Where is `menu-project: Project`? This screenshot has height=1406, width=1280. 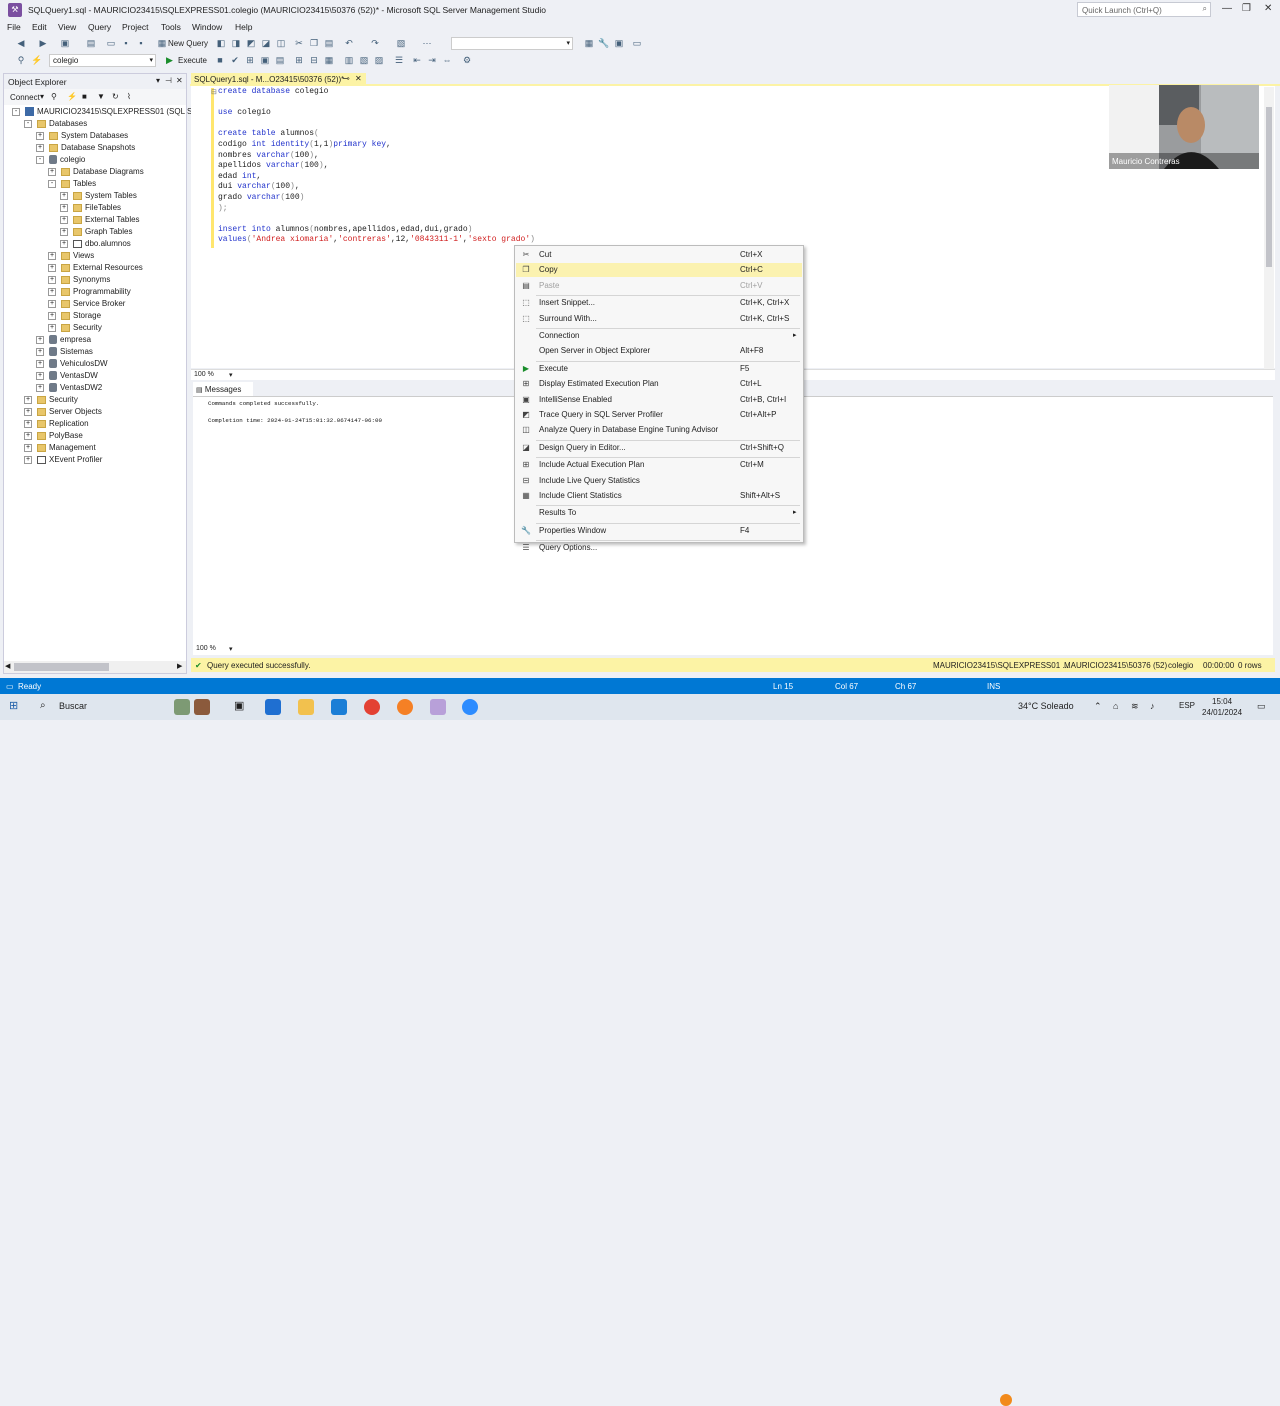 menu-project: Project is located at coordinates (135, 27).